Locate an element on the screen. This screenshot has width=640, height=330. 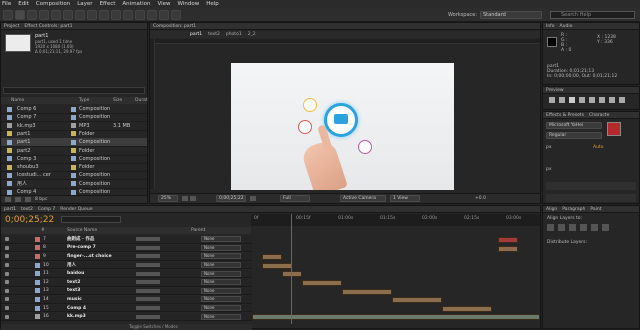
timeline-timecode: 0;00;25;22 is located at coordinates (29, 220).